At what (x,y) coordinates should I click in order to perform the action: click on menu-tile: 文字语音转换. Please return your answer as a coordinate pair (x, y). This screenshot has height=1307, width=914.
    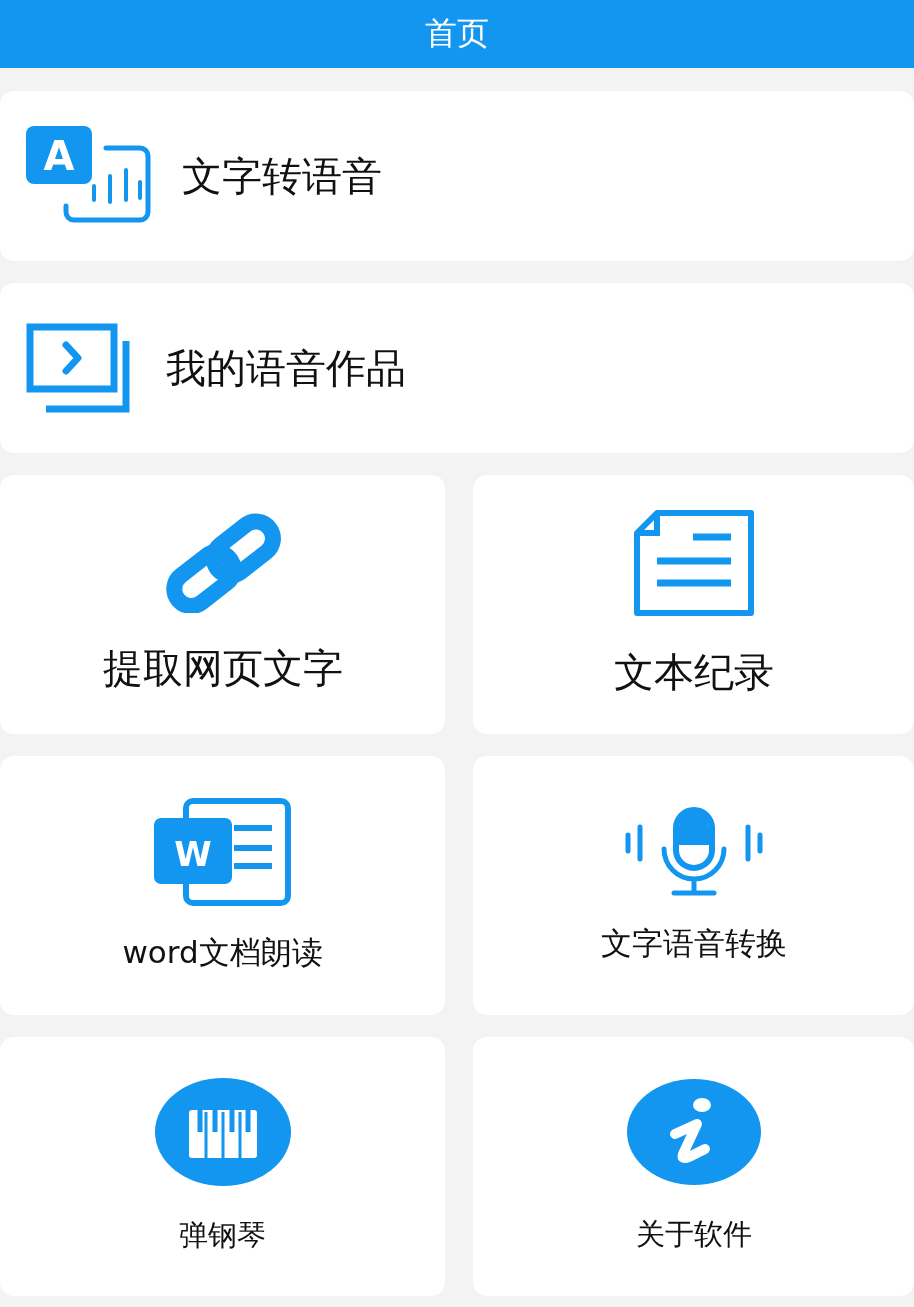
    Looking at the image, I should click on (693, 885).